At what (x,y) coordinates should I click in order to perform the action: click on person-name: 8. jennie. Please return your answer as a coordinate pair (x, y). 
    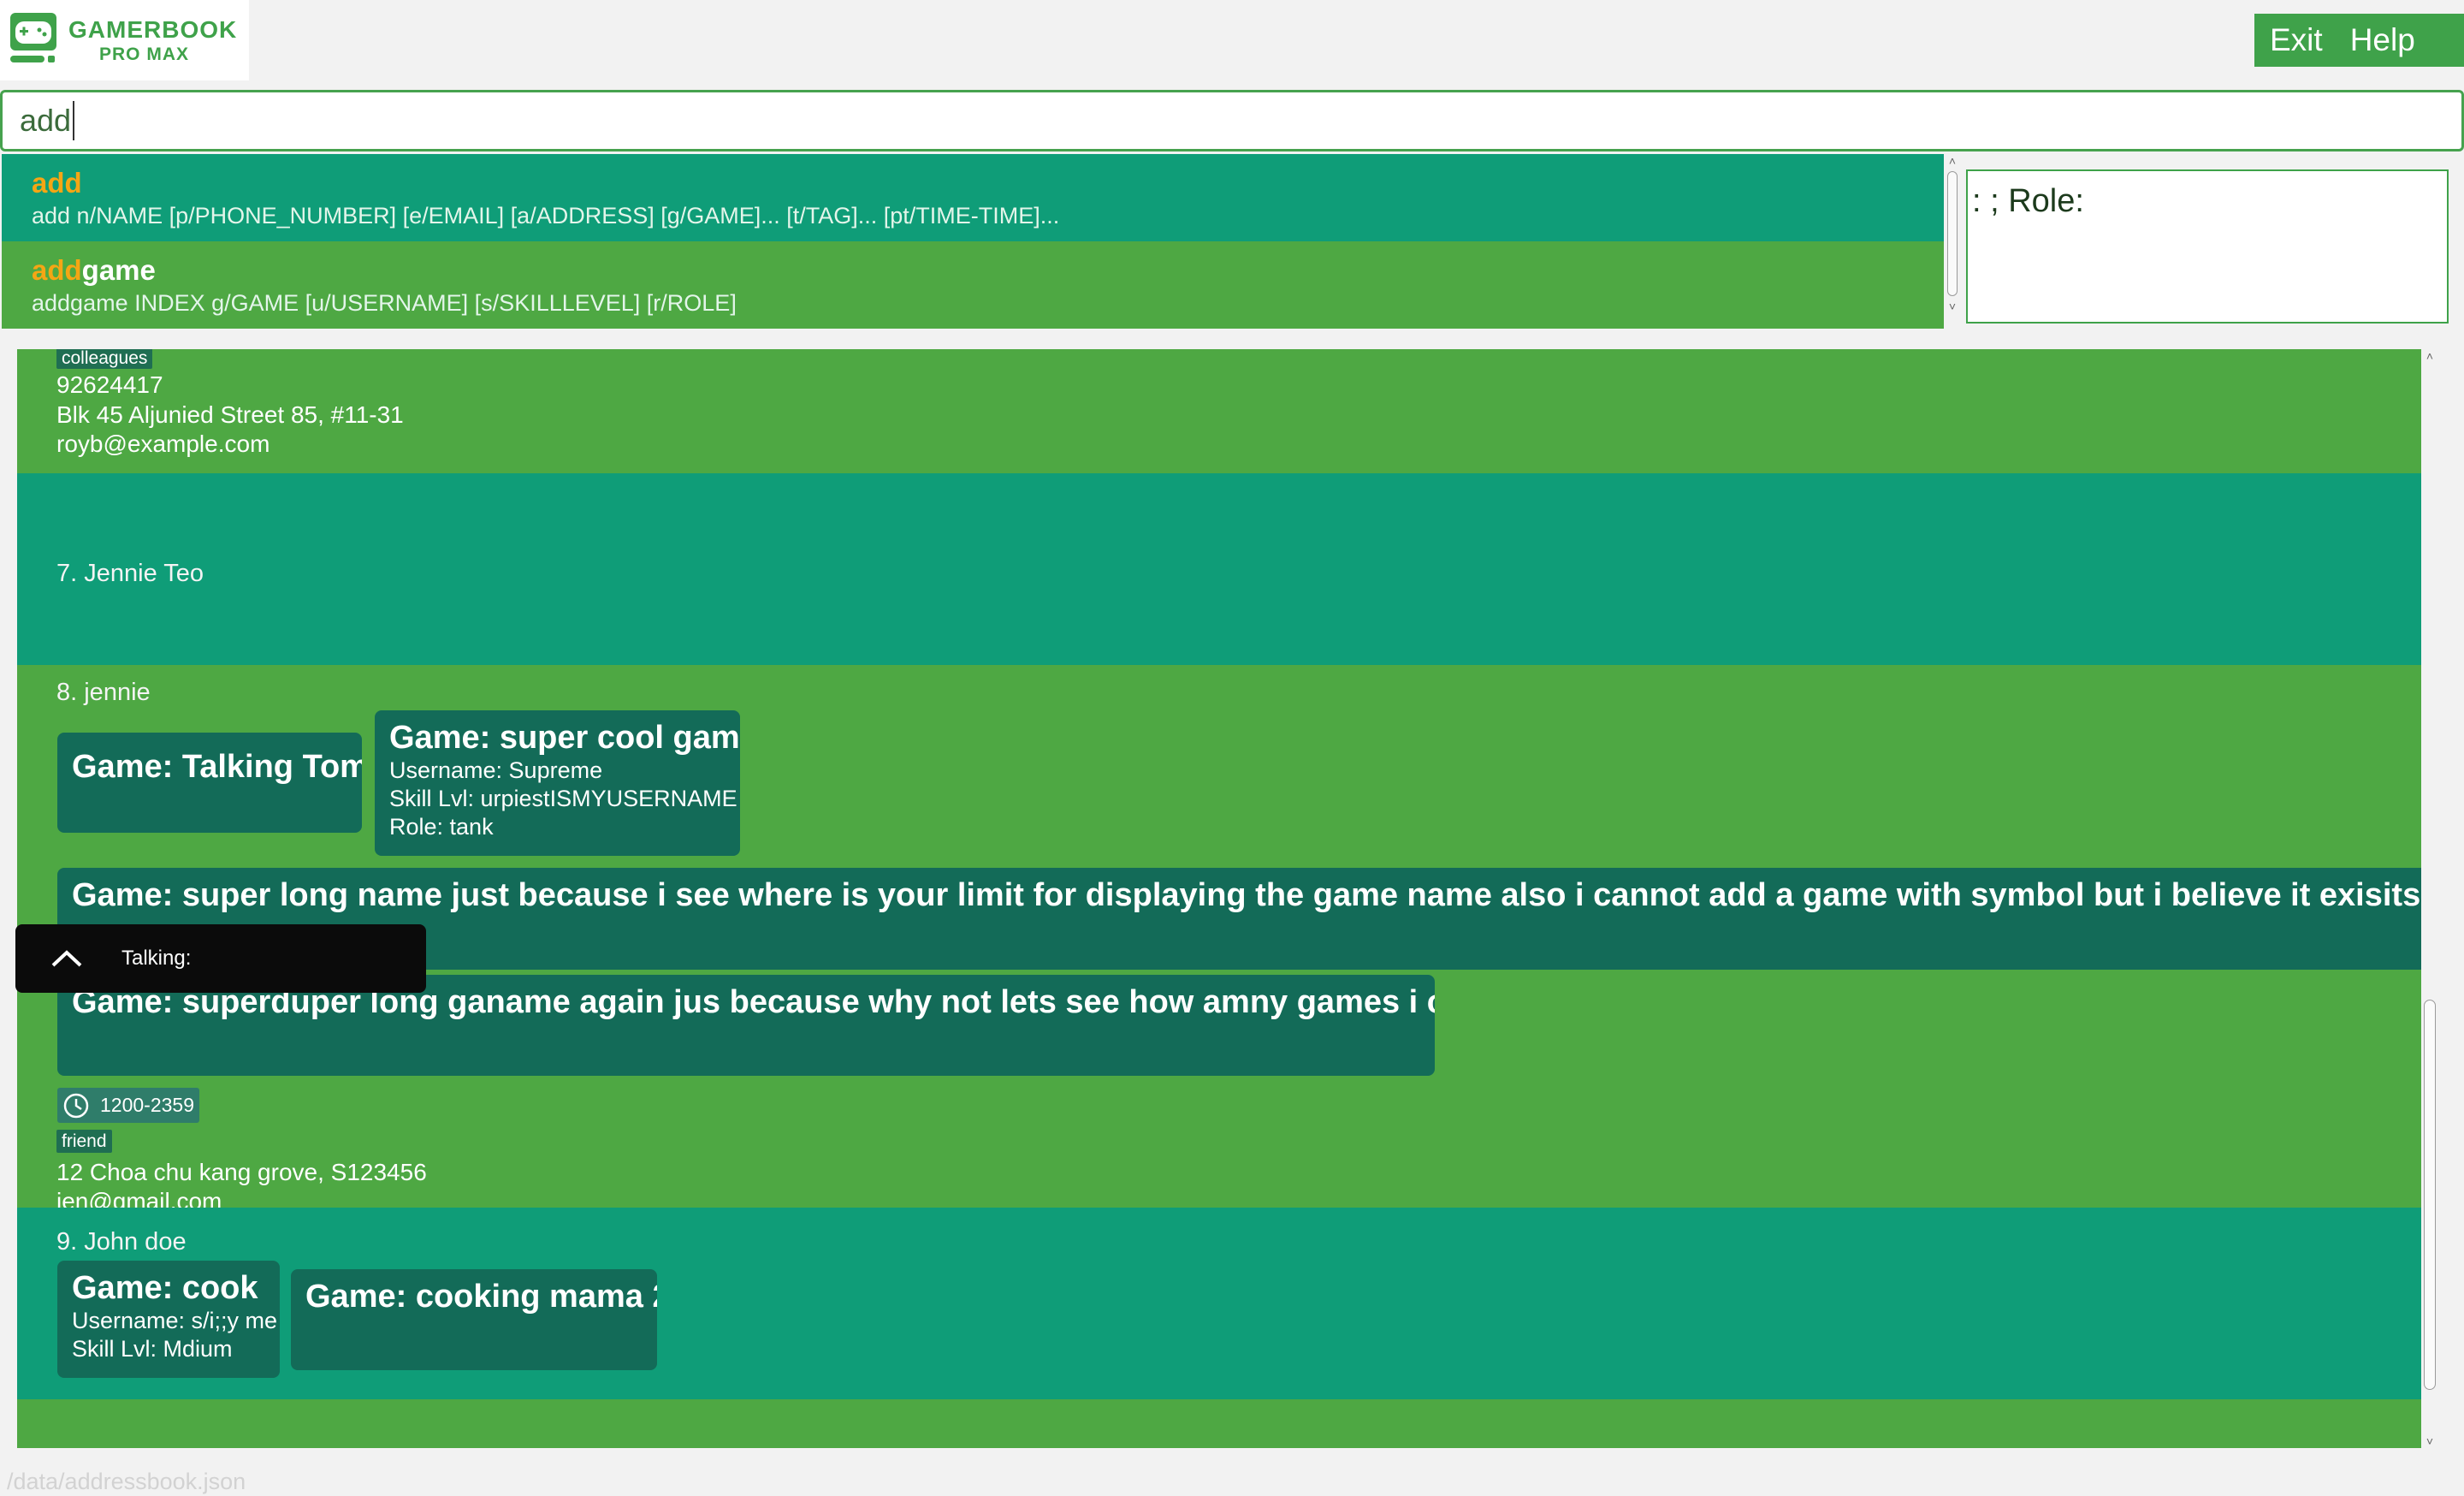
    Looking at the image, I should click on (103, 692).